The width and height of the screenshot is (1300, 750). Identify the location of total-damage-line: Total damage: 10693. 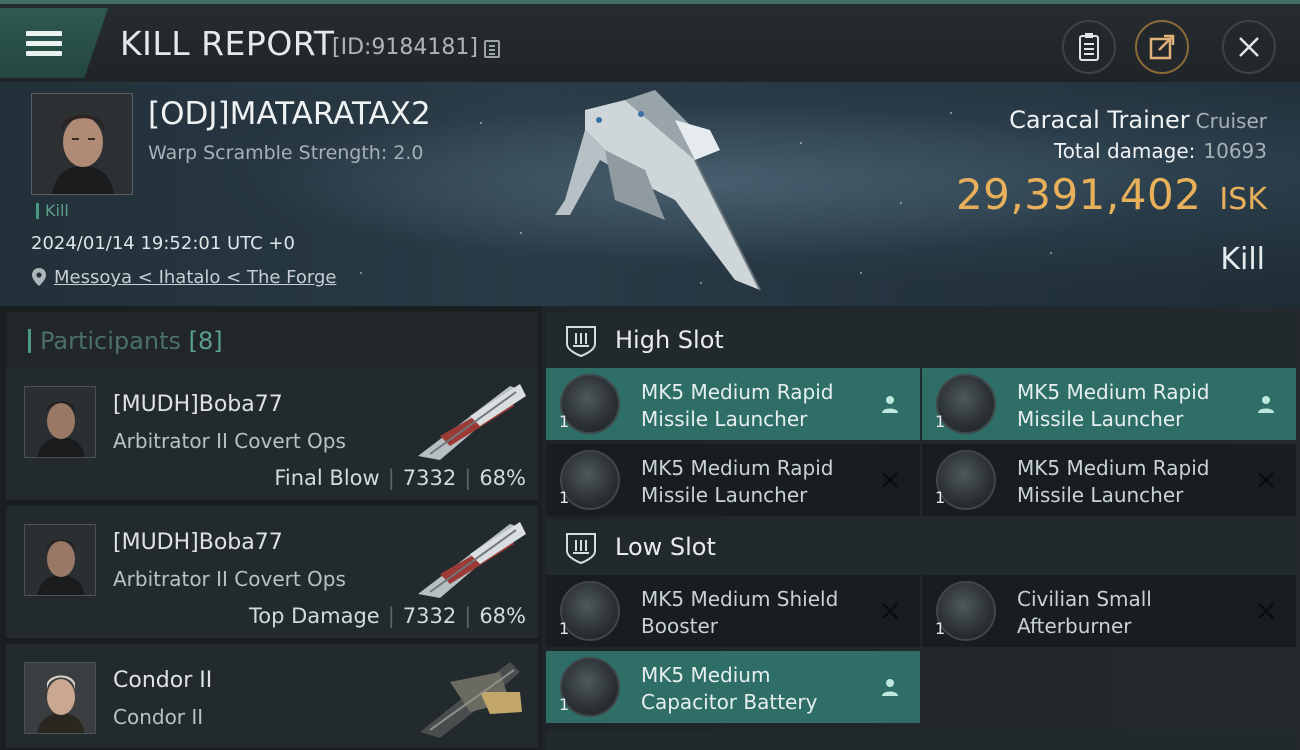
(1160, 151).